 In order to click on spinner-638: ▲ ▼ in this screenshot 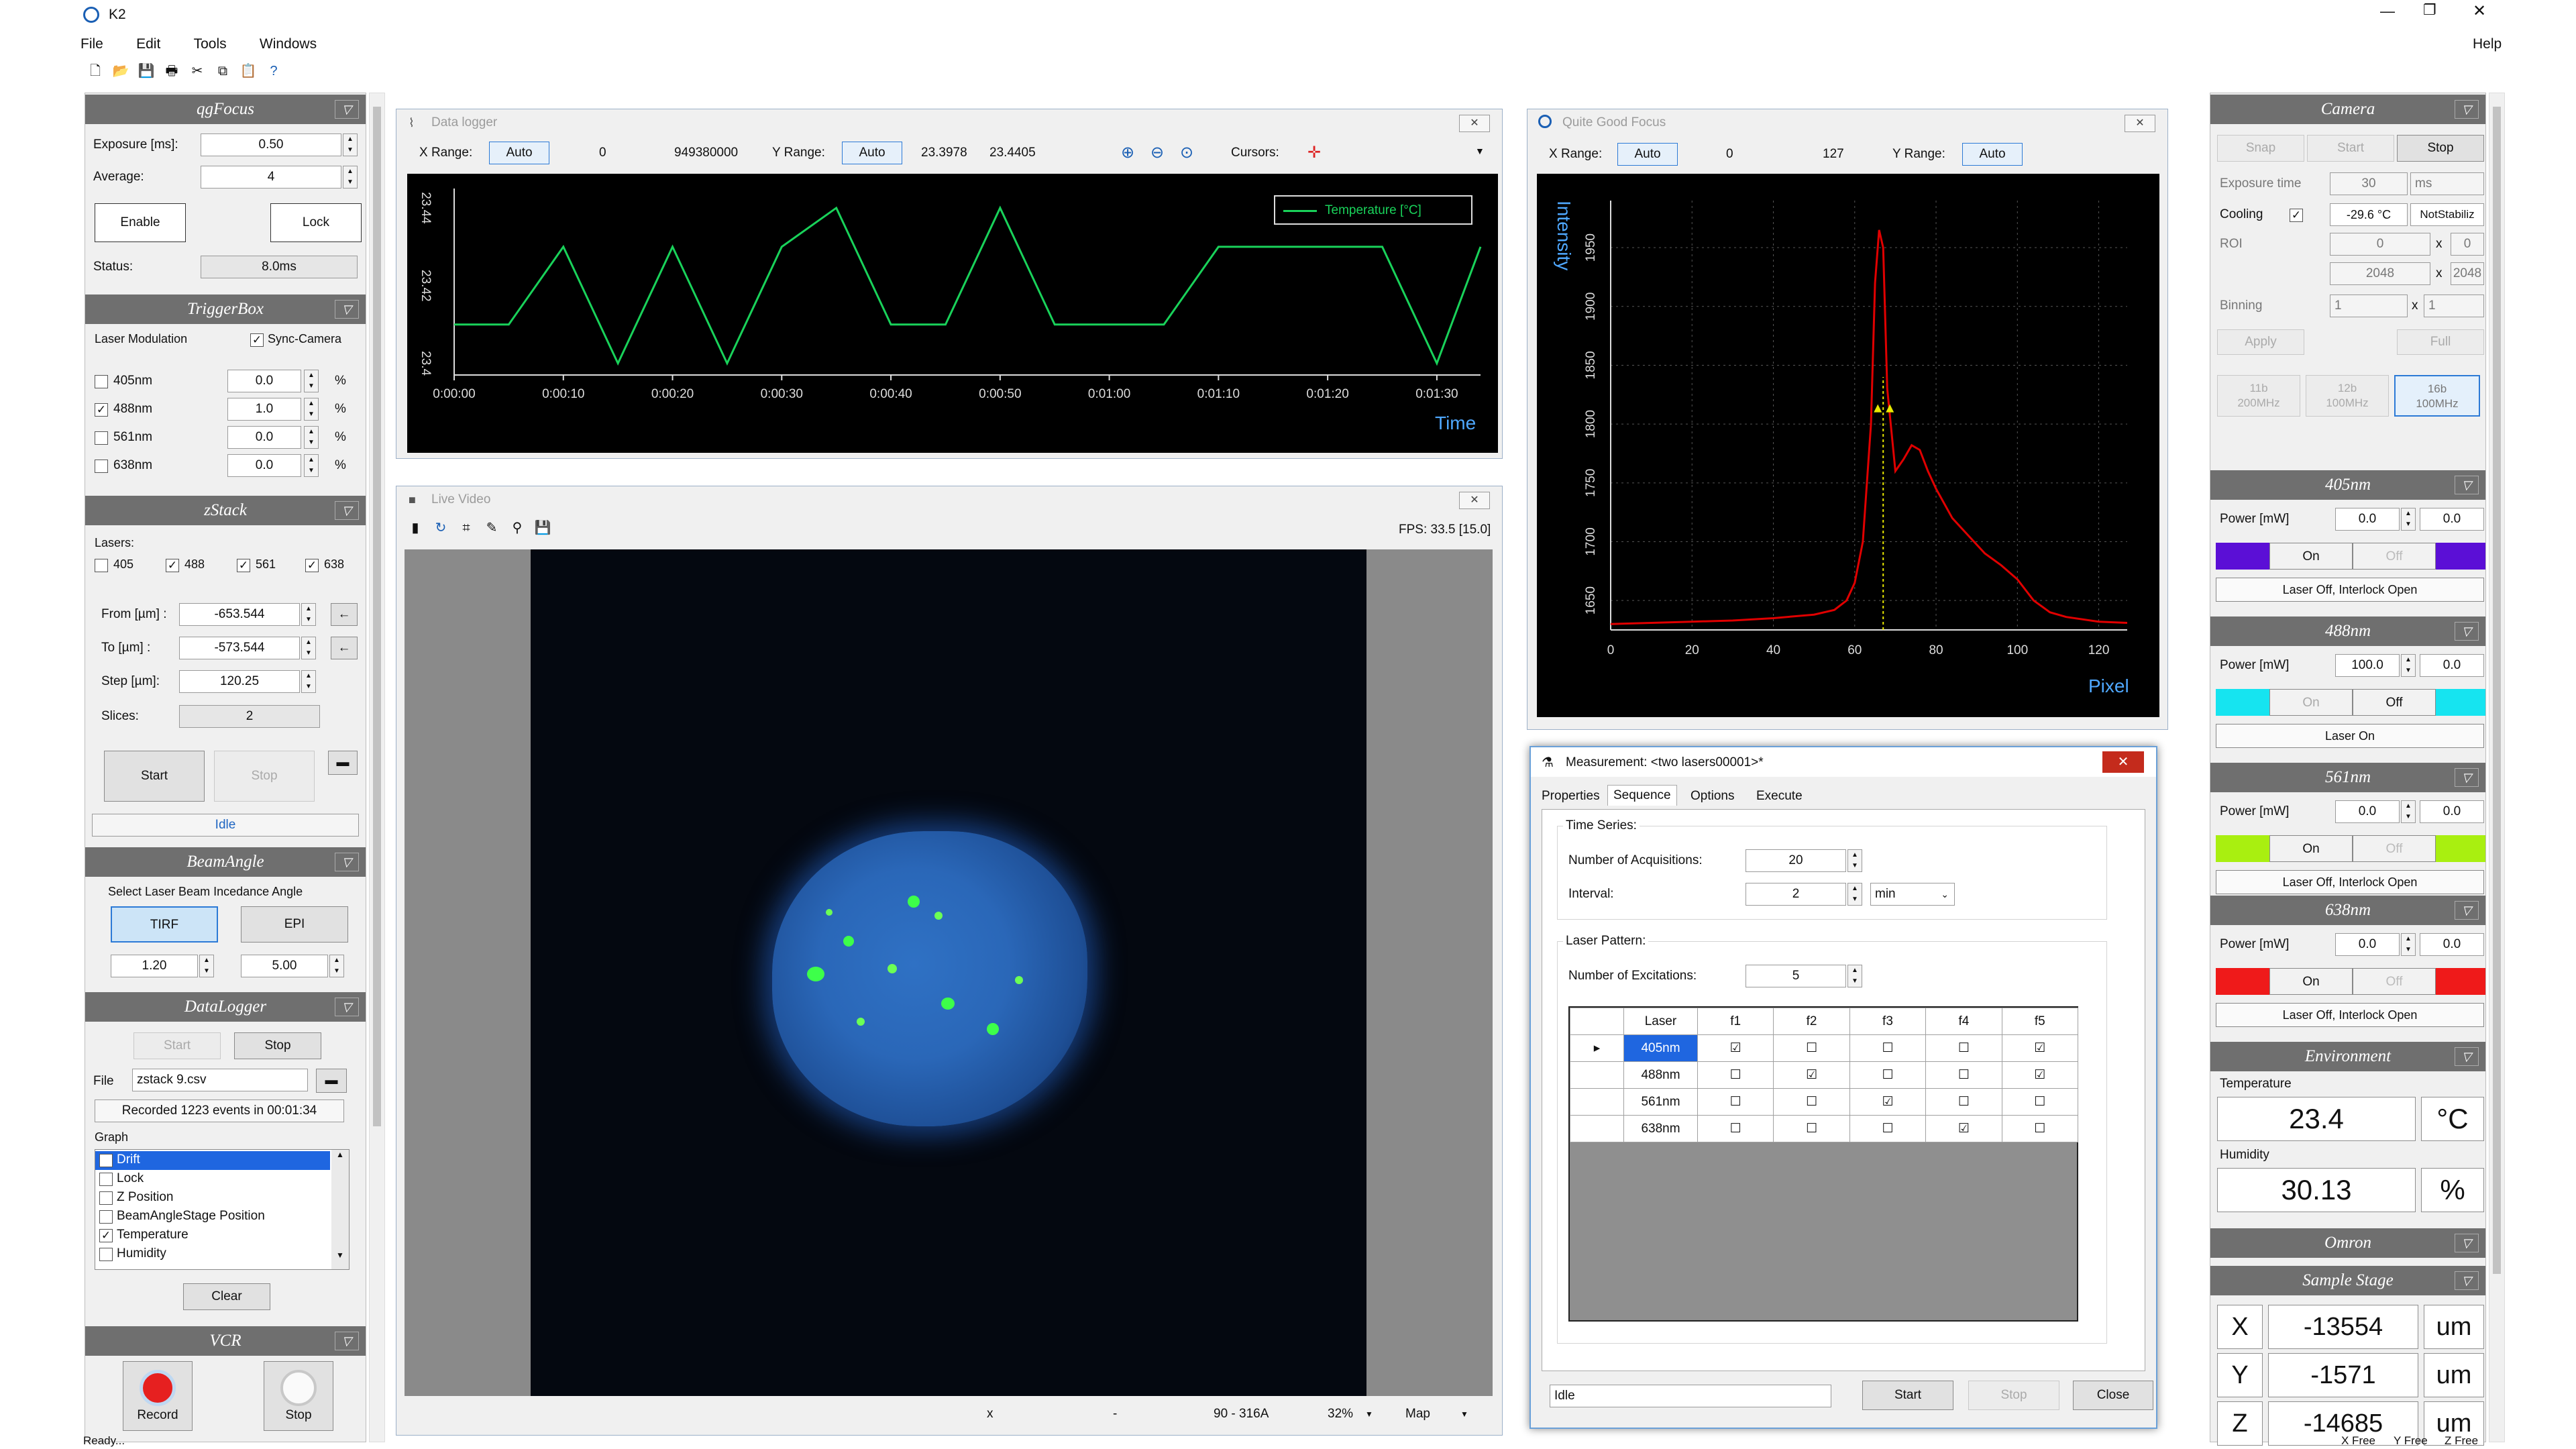, I will do `click(311, 465)`.